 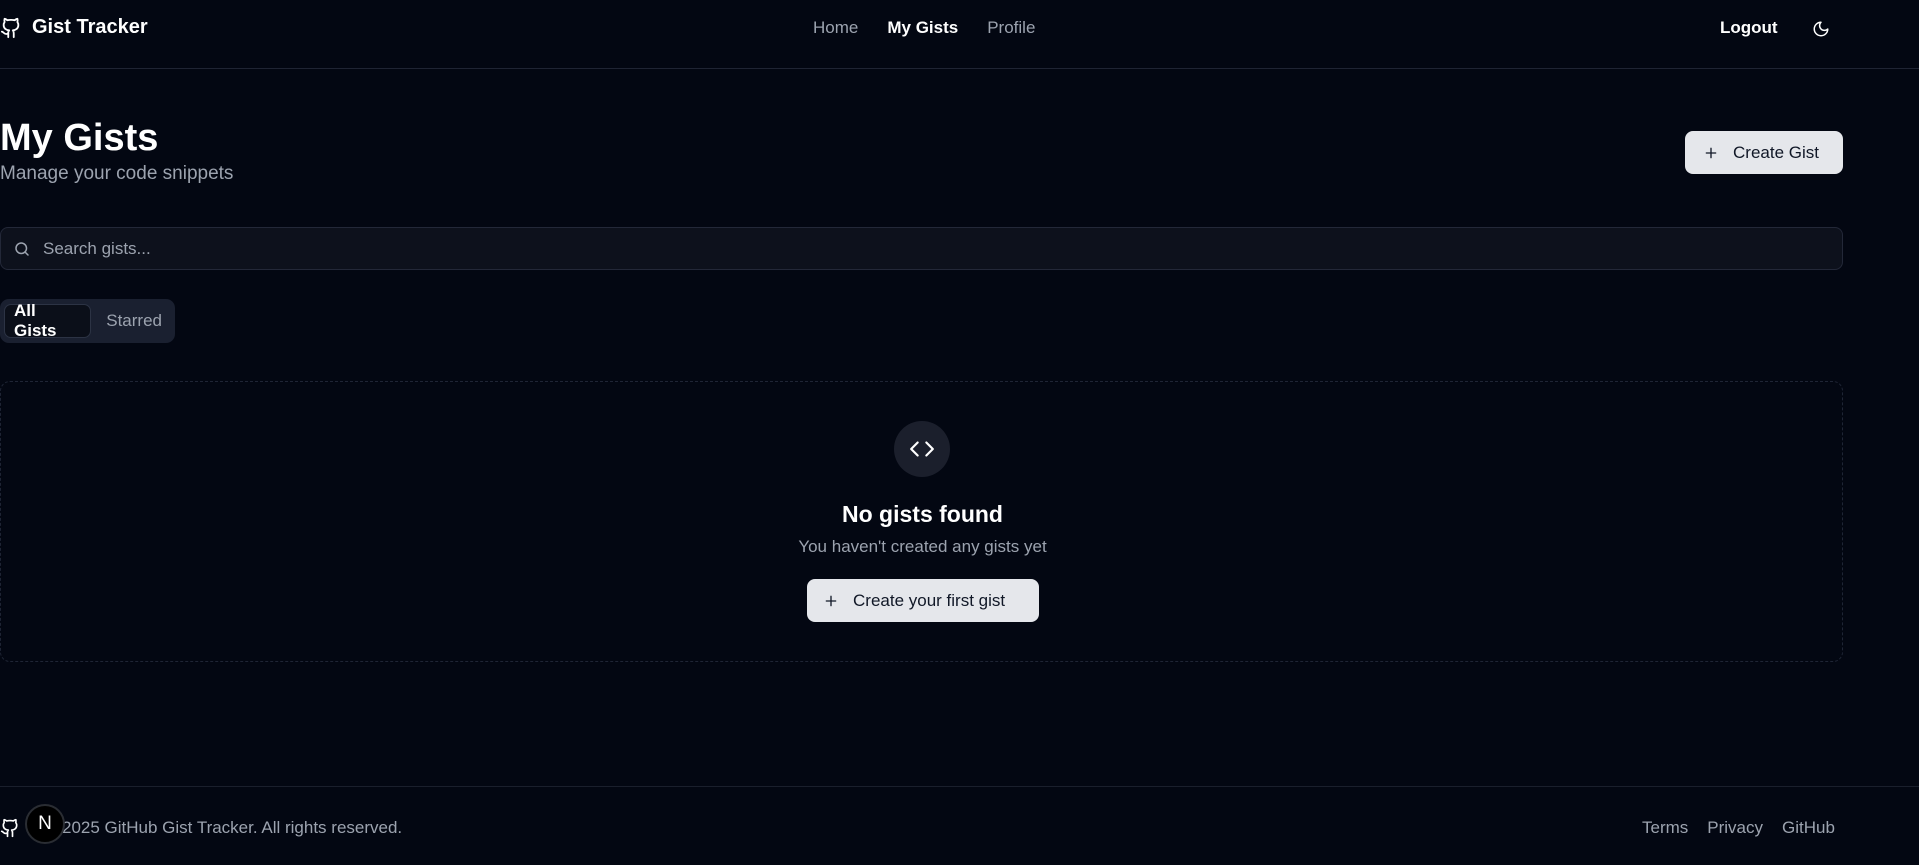 I want to click on search-box, so click(x=921, y=248).